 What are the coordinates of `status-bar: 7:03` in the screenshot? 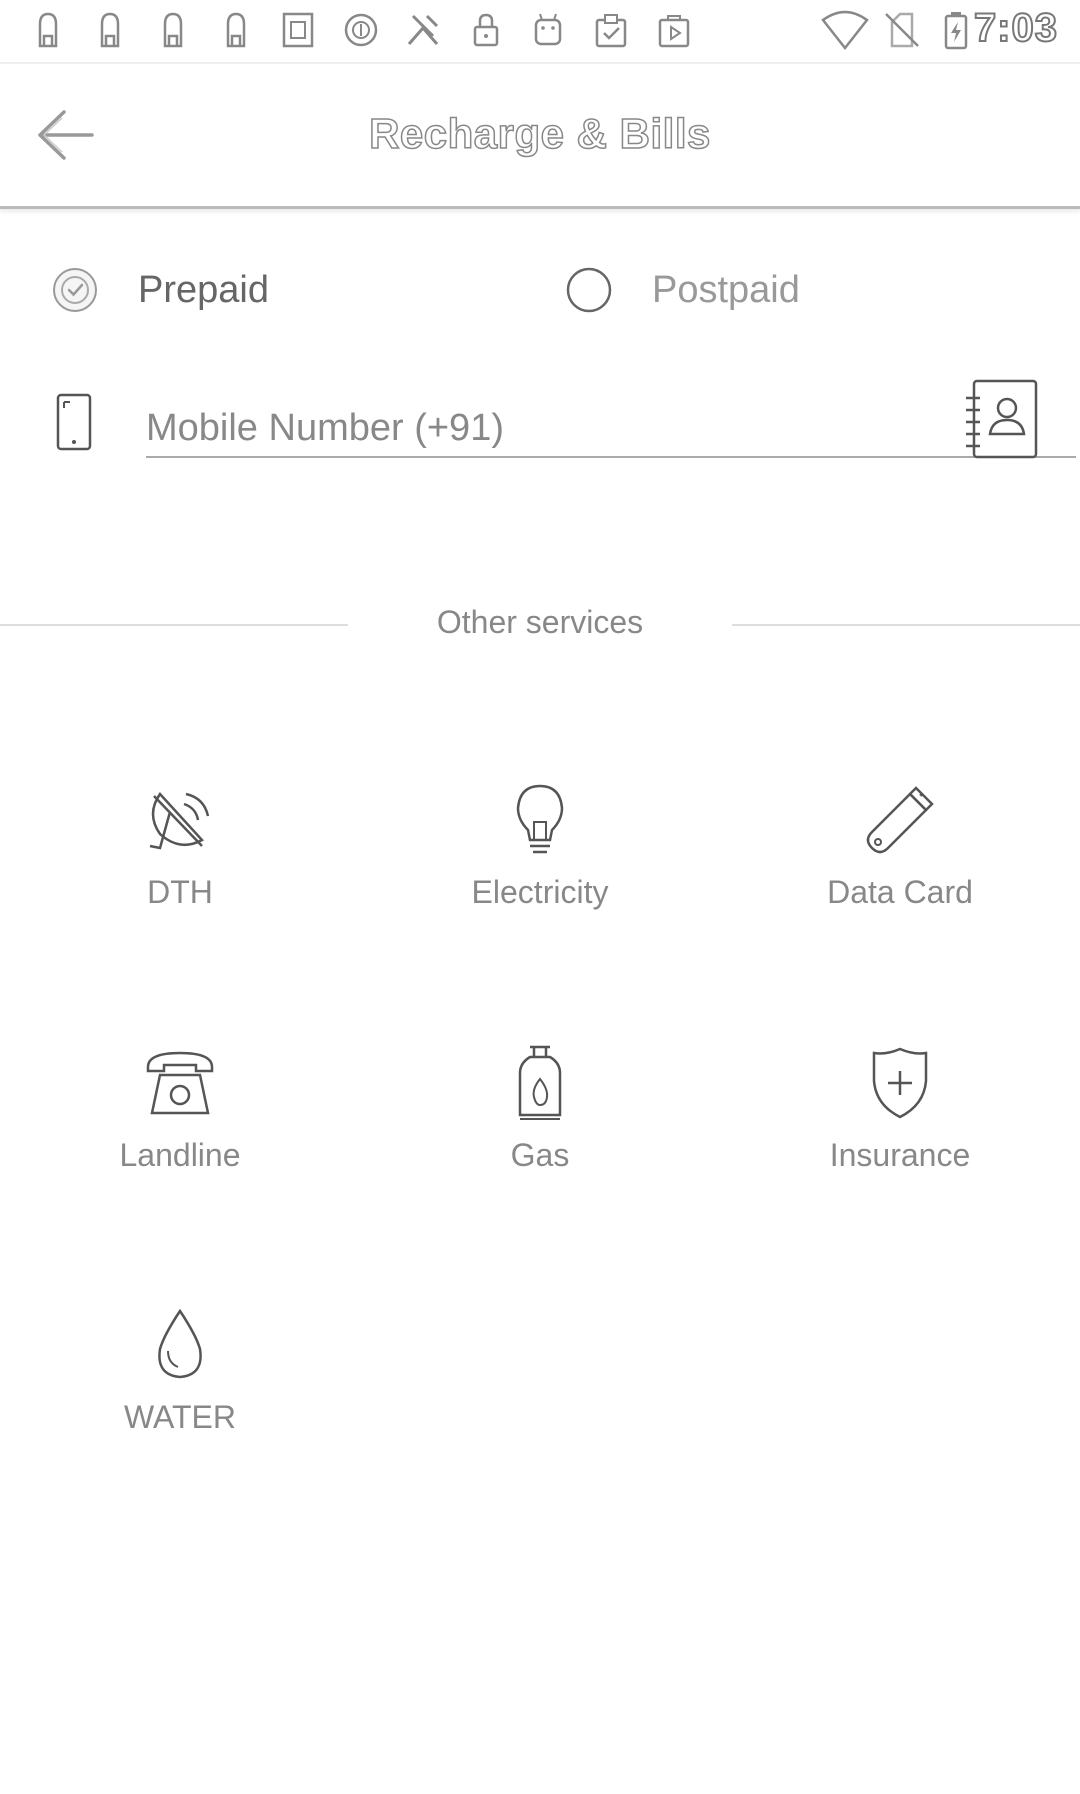 It's located at (540, 32).